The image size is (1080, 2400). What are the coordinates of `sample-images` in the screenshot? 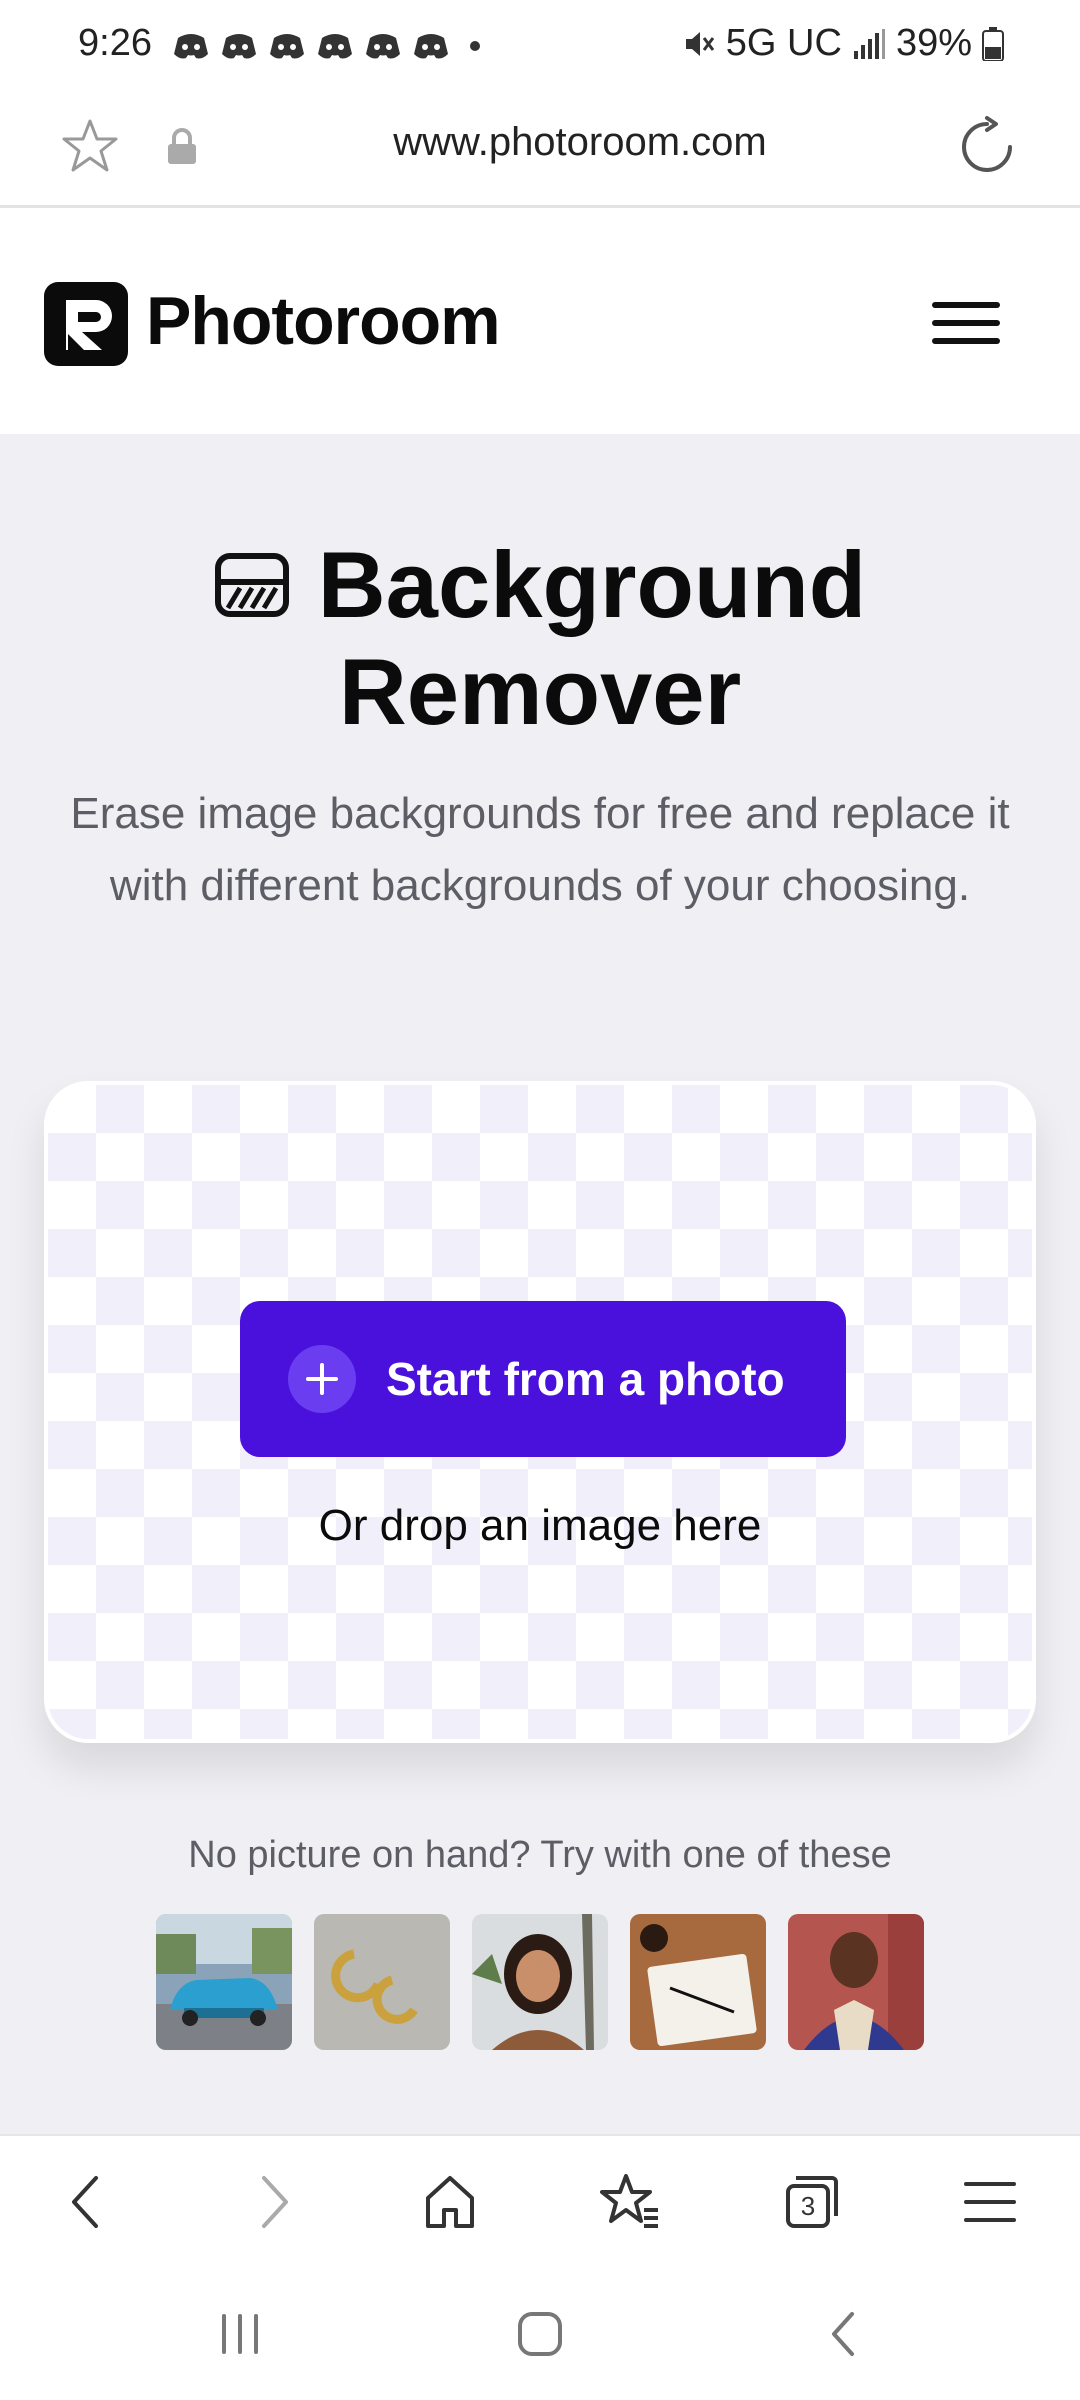 It's located at (540, 1982).